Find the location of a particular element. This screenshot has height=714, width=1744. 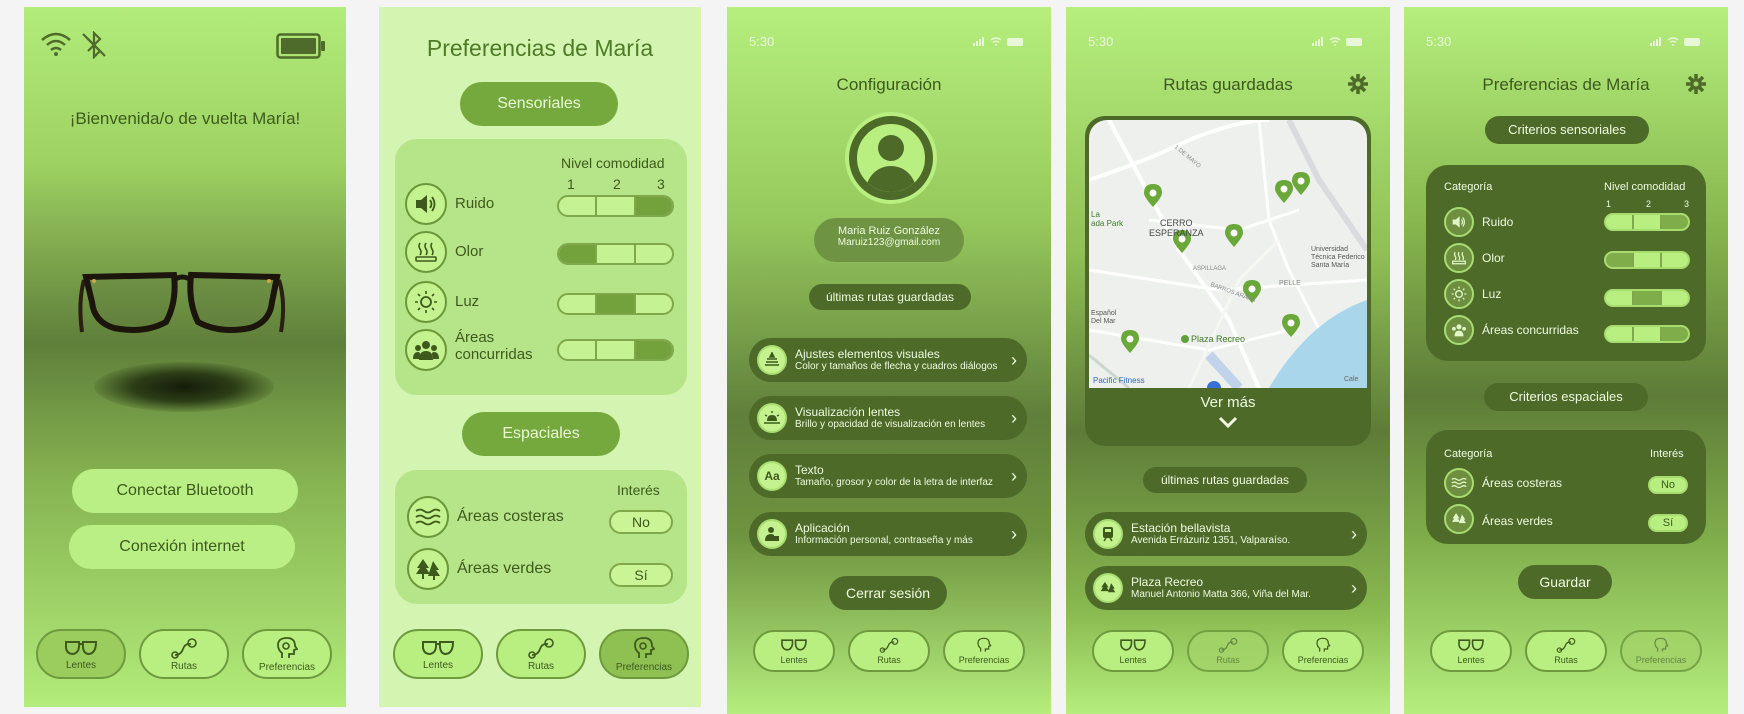

category-header: Categoría is located at coordinates (1468, 187).